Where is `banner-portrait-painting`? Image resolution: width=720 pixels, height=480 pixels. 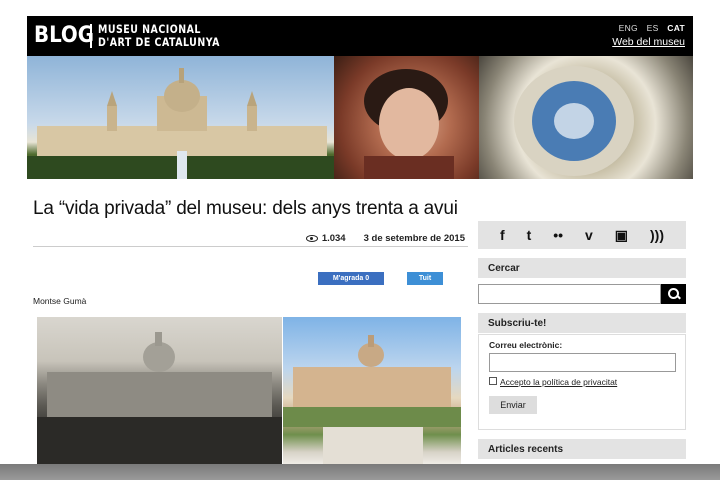
banner-portrait-painting is located at coordinates (406, 117).